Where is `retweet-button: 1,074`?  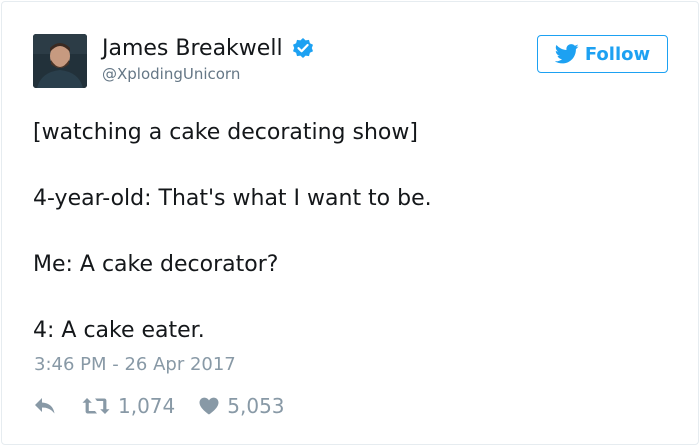 retweet-button: 1,074 is located at coordinates (128, 406).